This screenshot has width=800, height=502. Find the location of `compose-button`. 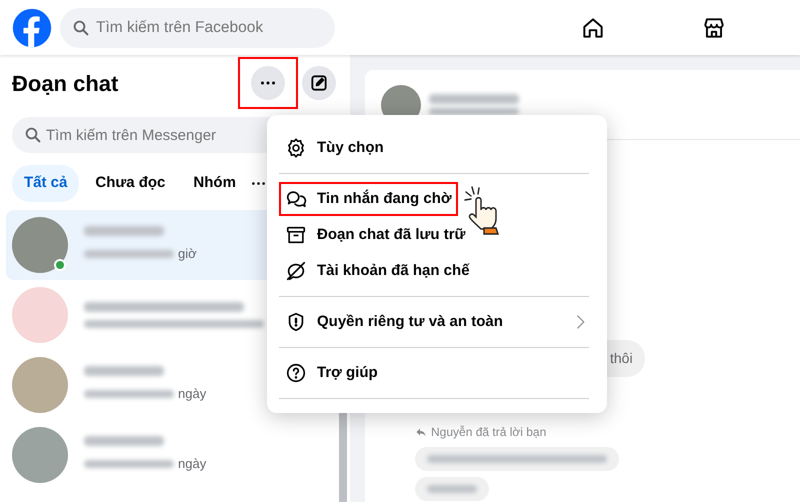

compose-button is located at coordinates (319, 83).